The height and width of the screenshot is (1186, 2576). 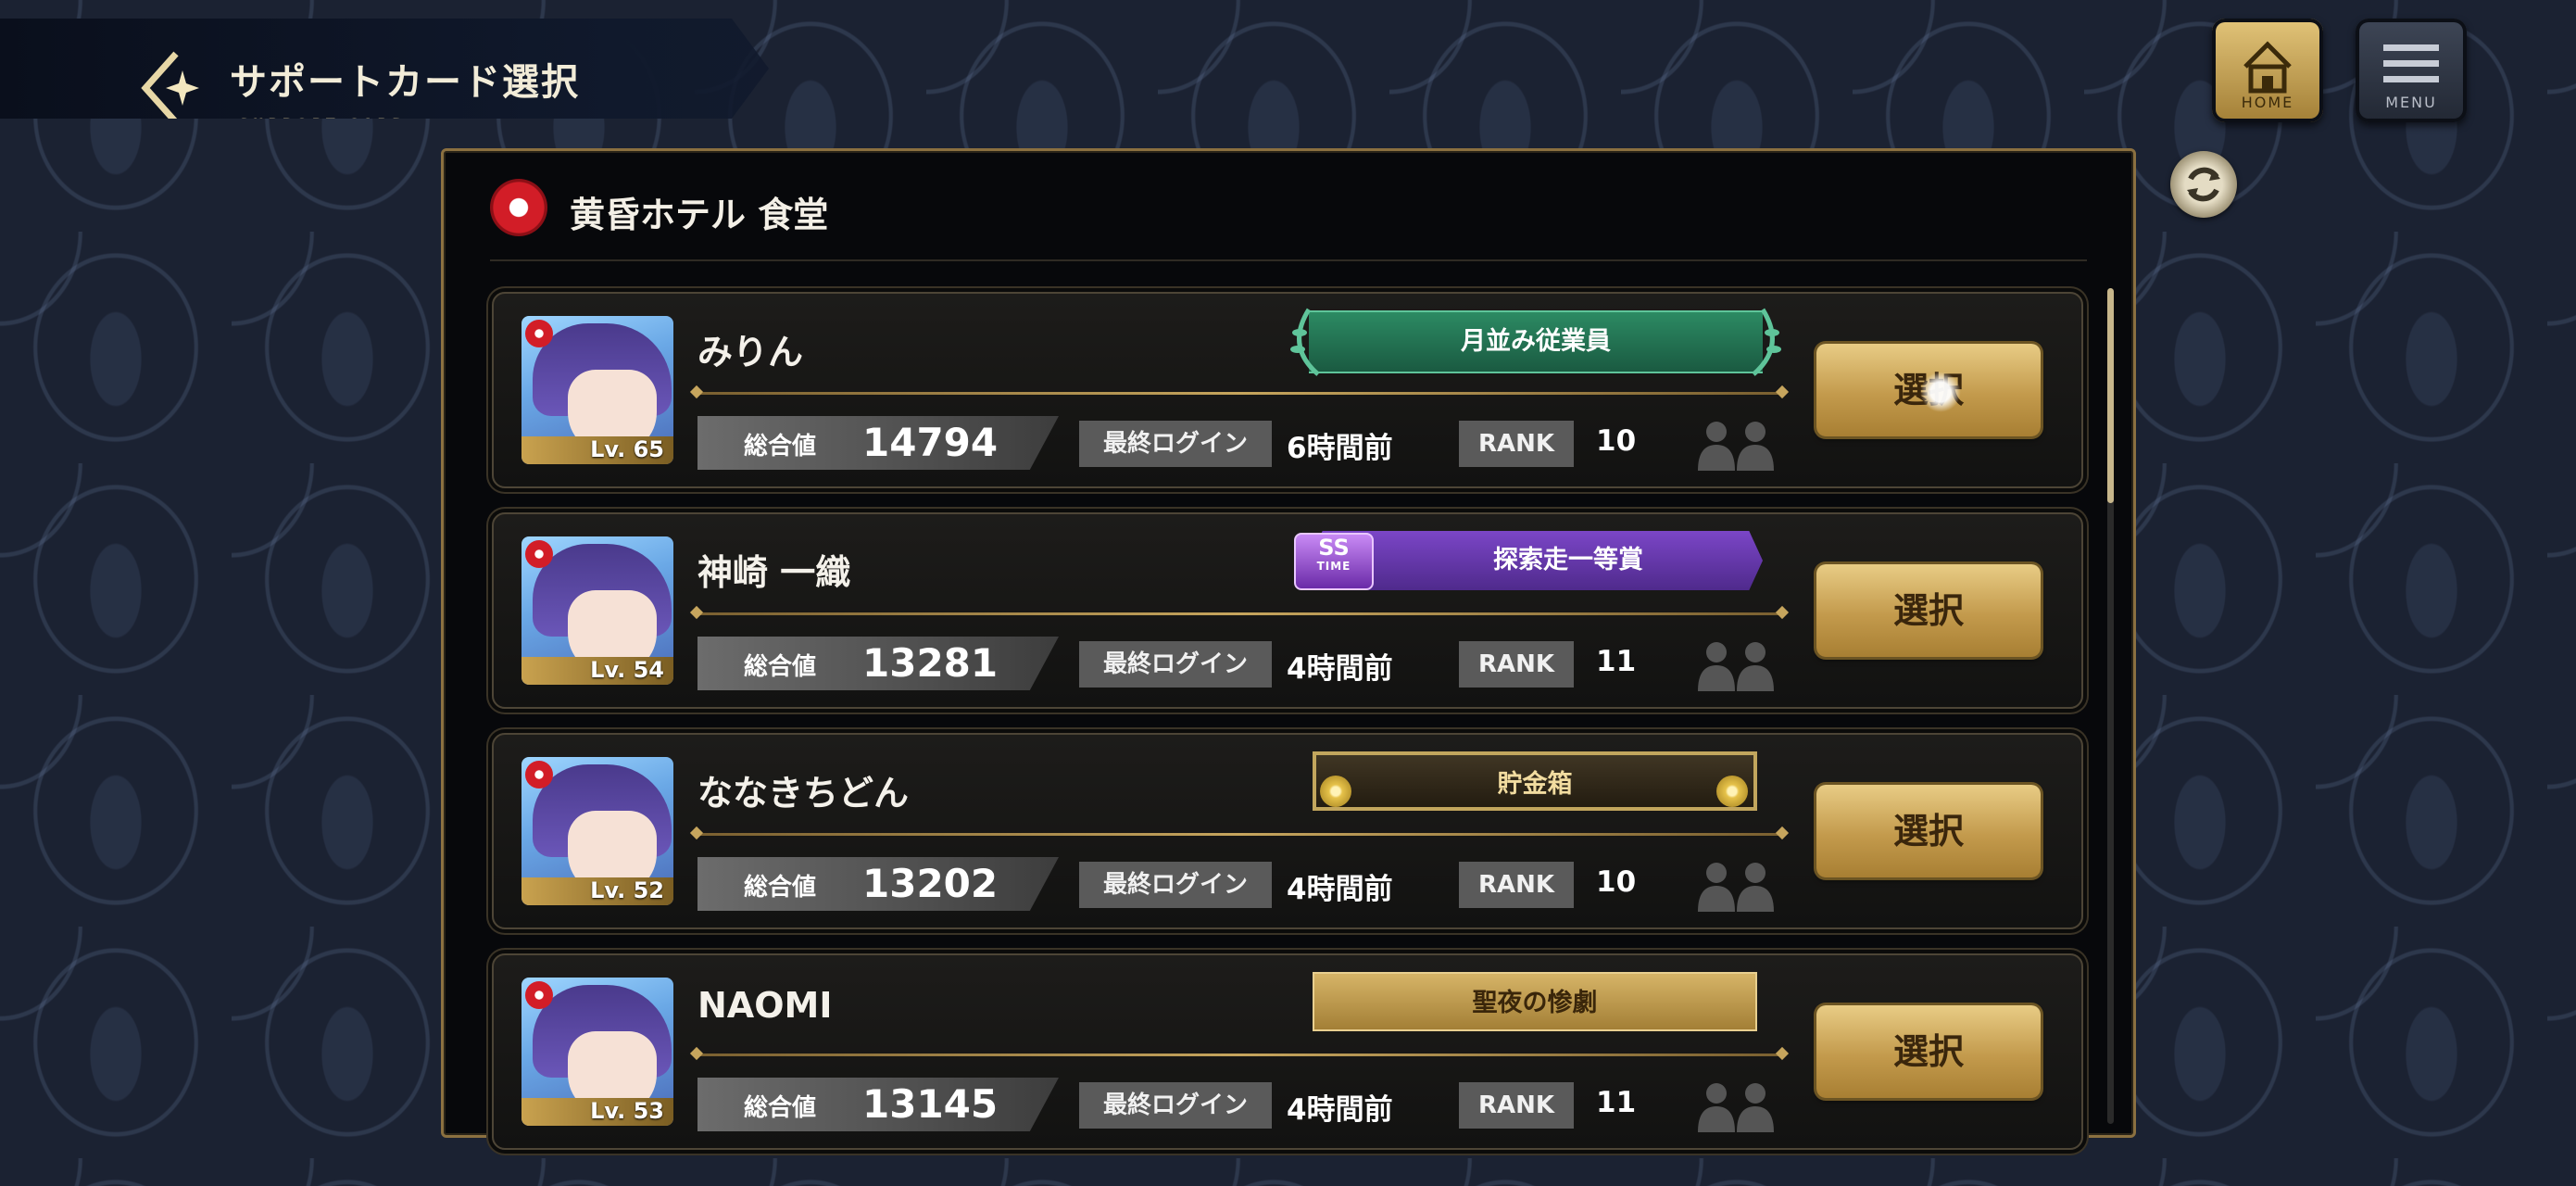 What do you see at coordinates (765, 1005) in the screenshot?
I see `player-name: NAOMI` at bounding box center [765, 1005].